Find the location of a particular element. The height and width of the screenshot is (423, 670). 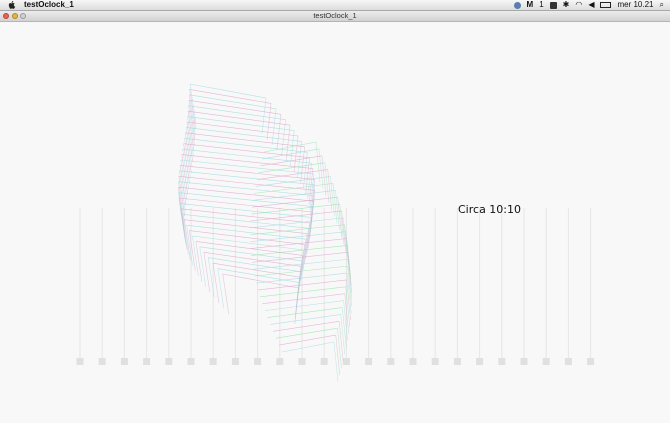

menubar-clock: mer 10.21 is located at coordinates (635, 5).